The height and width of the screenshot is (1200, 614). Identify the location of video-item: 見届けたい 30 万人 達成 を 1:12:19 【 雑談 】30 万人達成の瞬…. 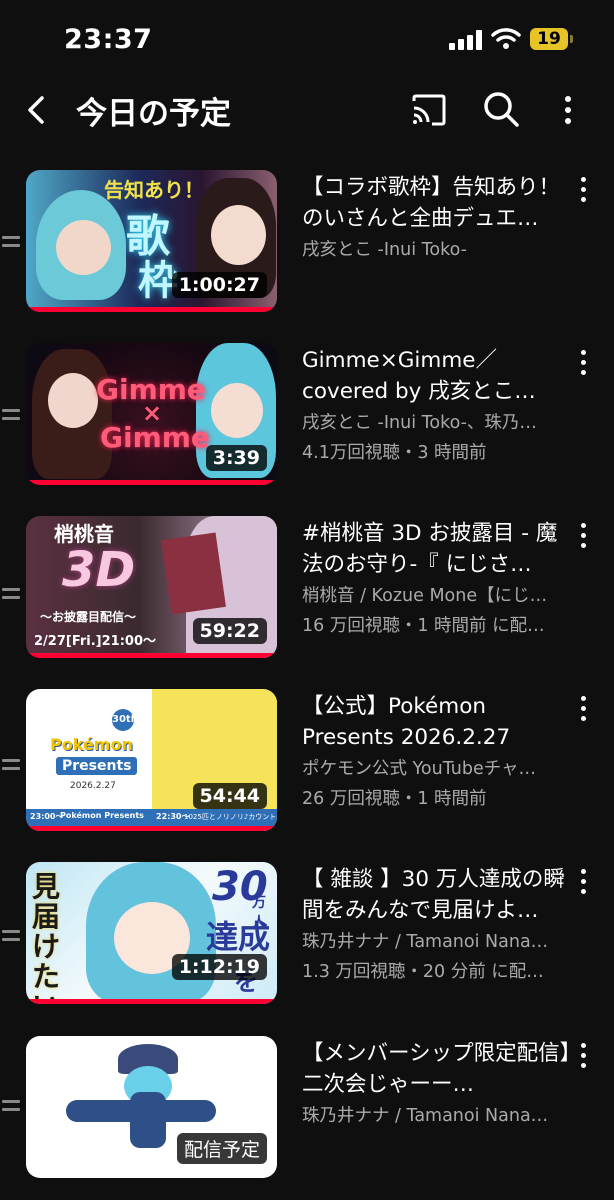
(307, 934).